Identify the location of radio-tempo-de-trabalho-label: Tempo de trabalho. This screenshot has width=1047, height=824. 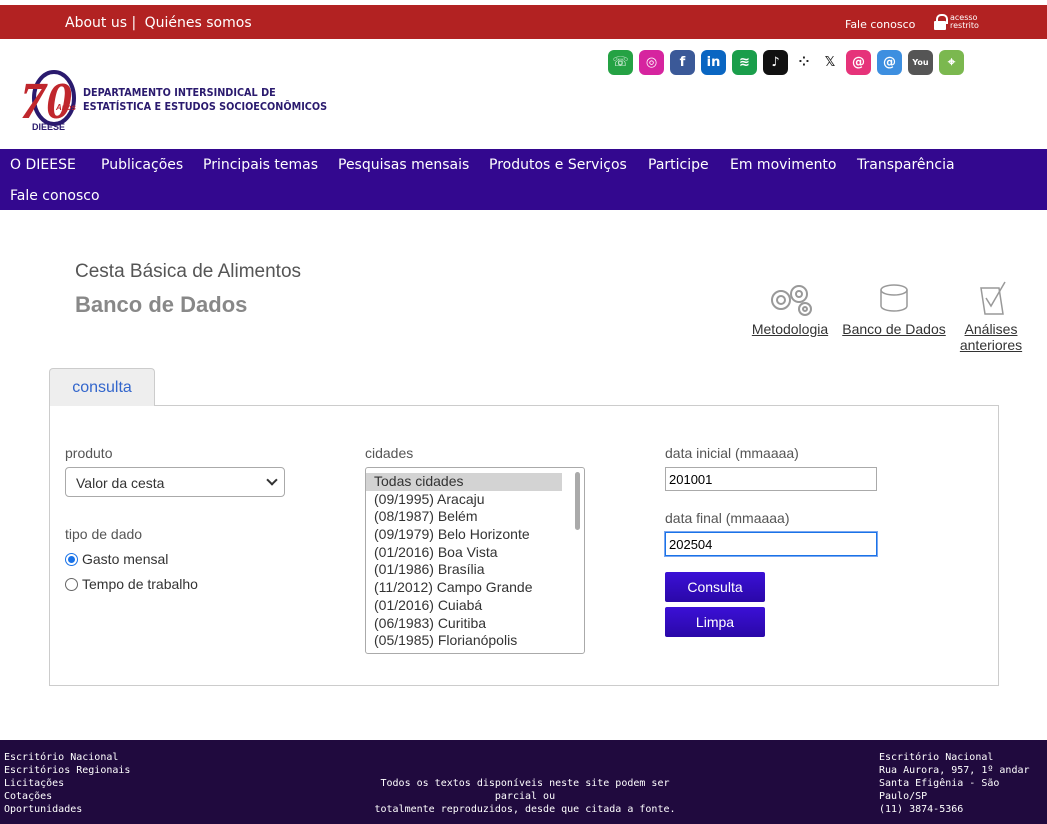
(140, 584).